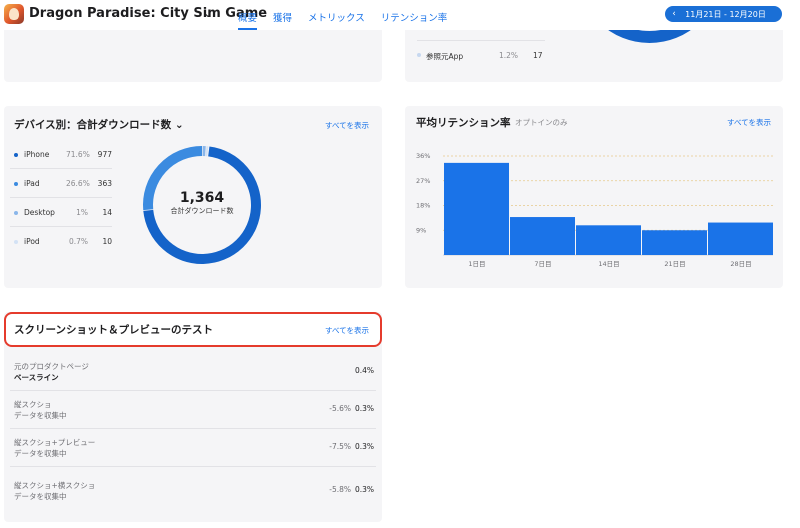 The width and height of the screenshot is (800, 528). Describe the element at coordinates (55, 485) in the screenshot. I see `test-row-name: 縦スクショ+横スクショ` at that location.